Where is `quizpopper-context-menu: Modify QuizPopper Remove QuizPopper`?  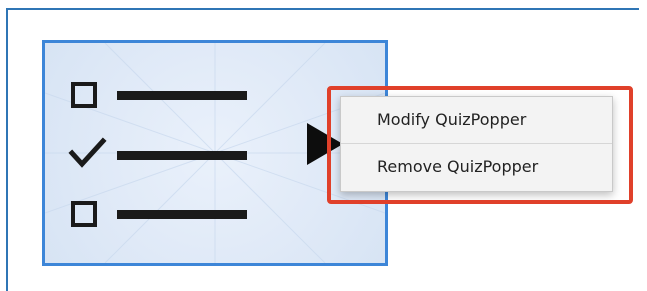 quizpopper-context-menu: Modify QuizPopper Remove QuizPopper is located at coordinates (476, 144).